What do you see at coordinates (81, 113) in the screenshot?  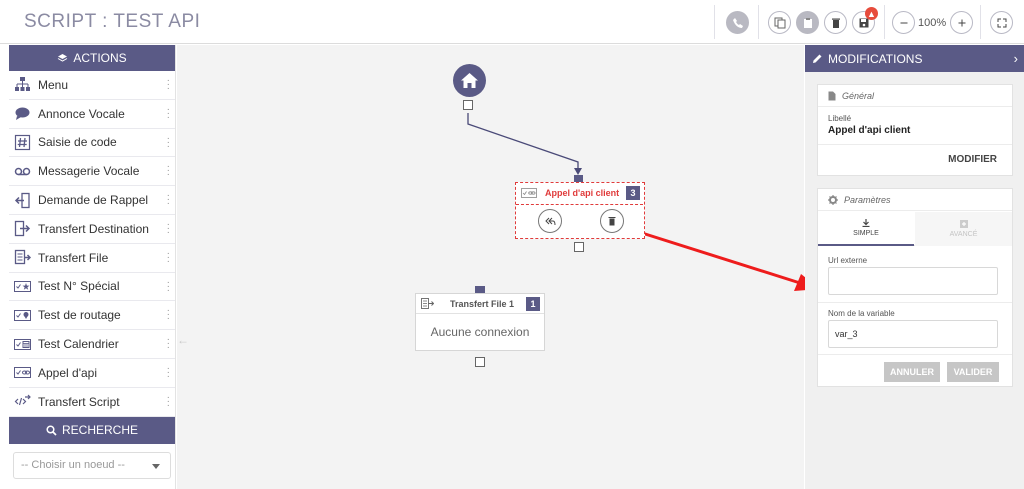 I see `sidebar-item-label: Annonce Vocale` at bounding box center [81, 113].